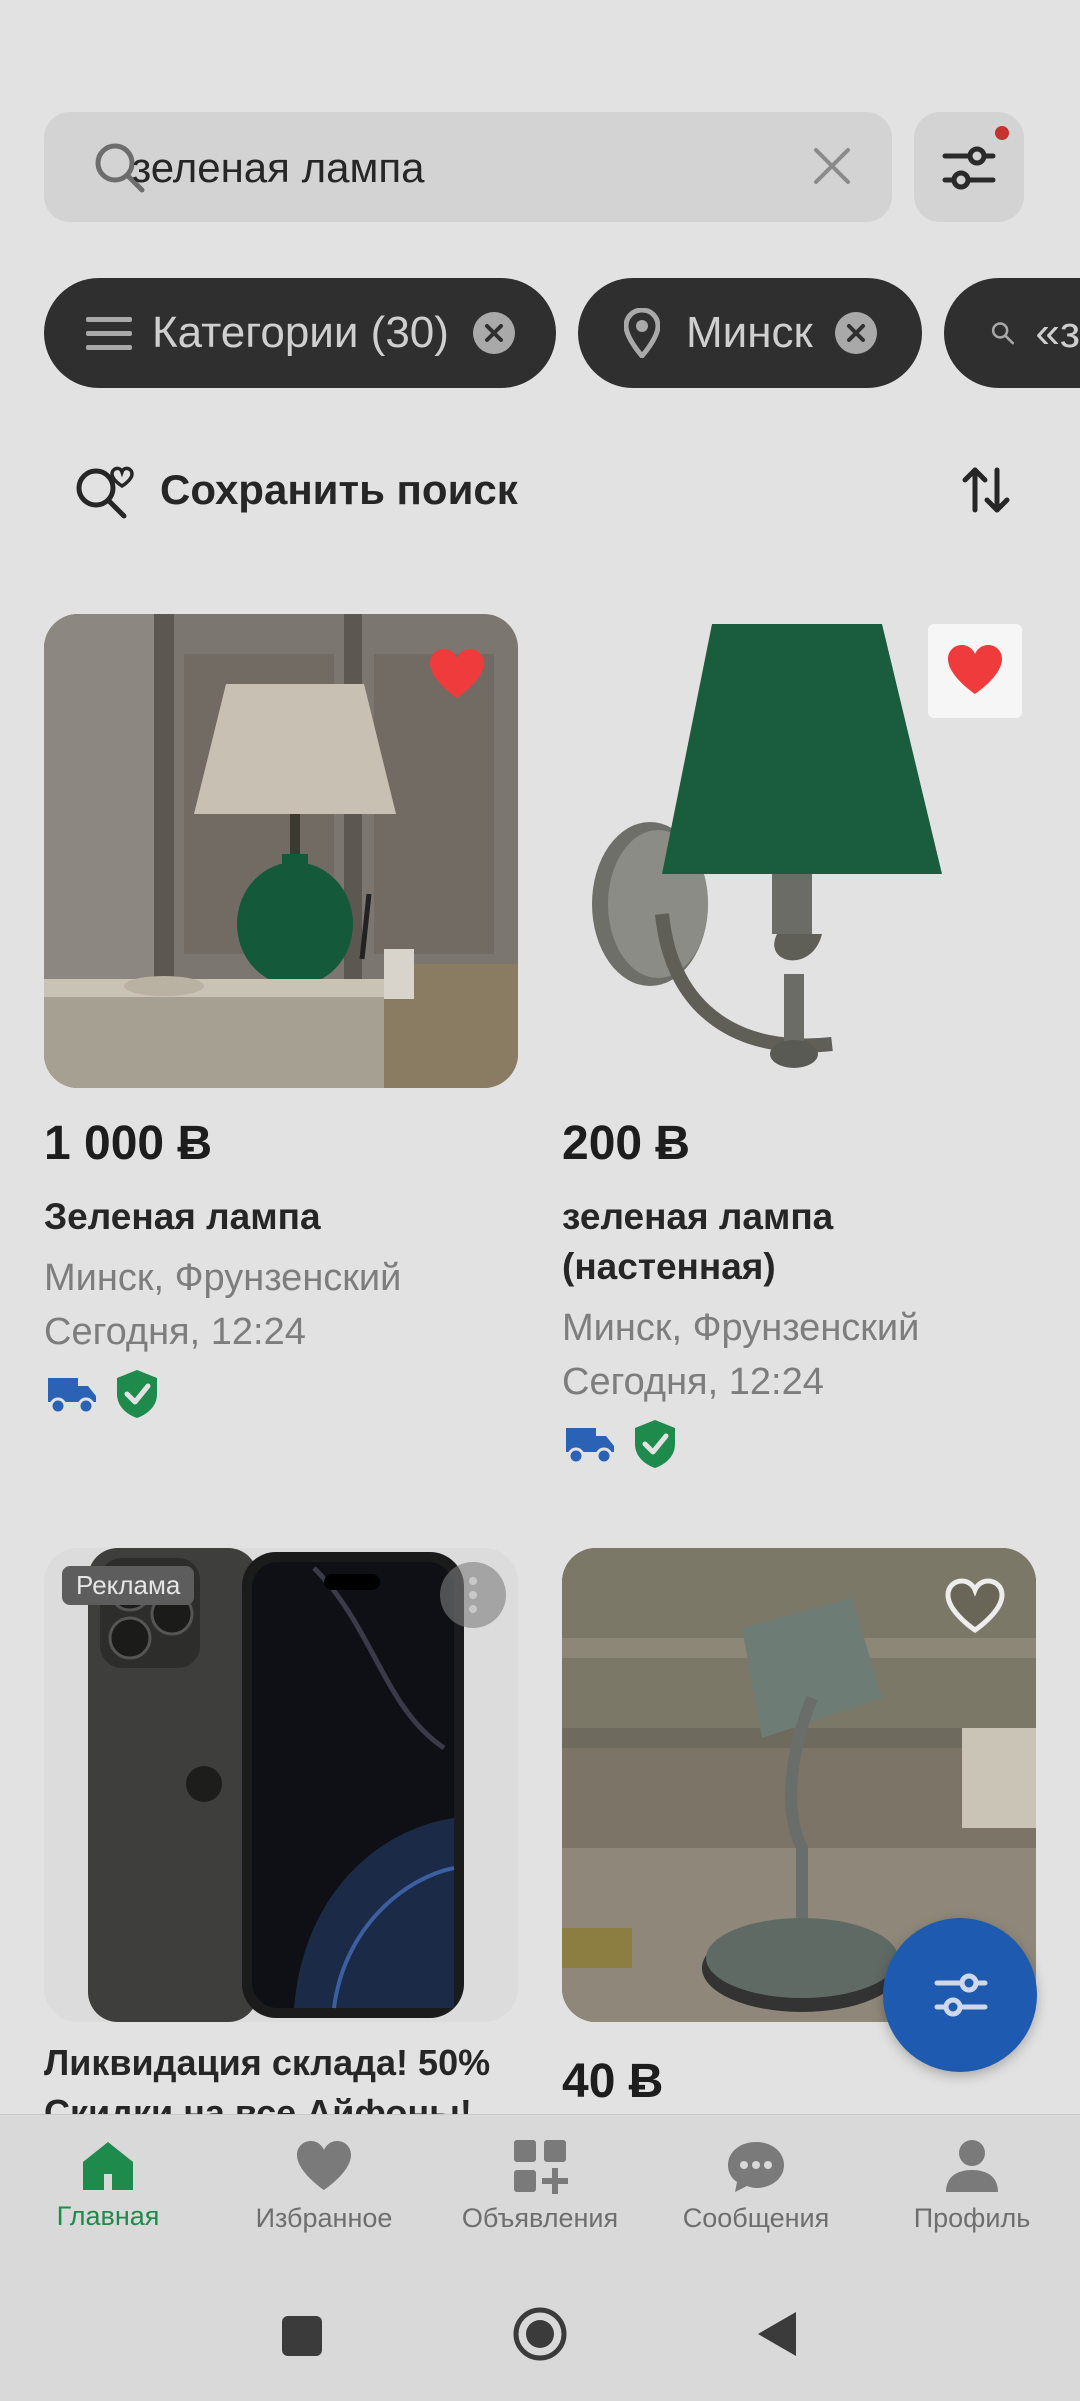 The image size is (1080, 2401). I want to click on chip-label: Минск, so click(749, 332).